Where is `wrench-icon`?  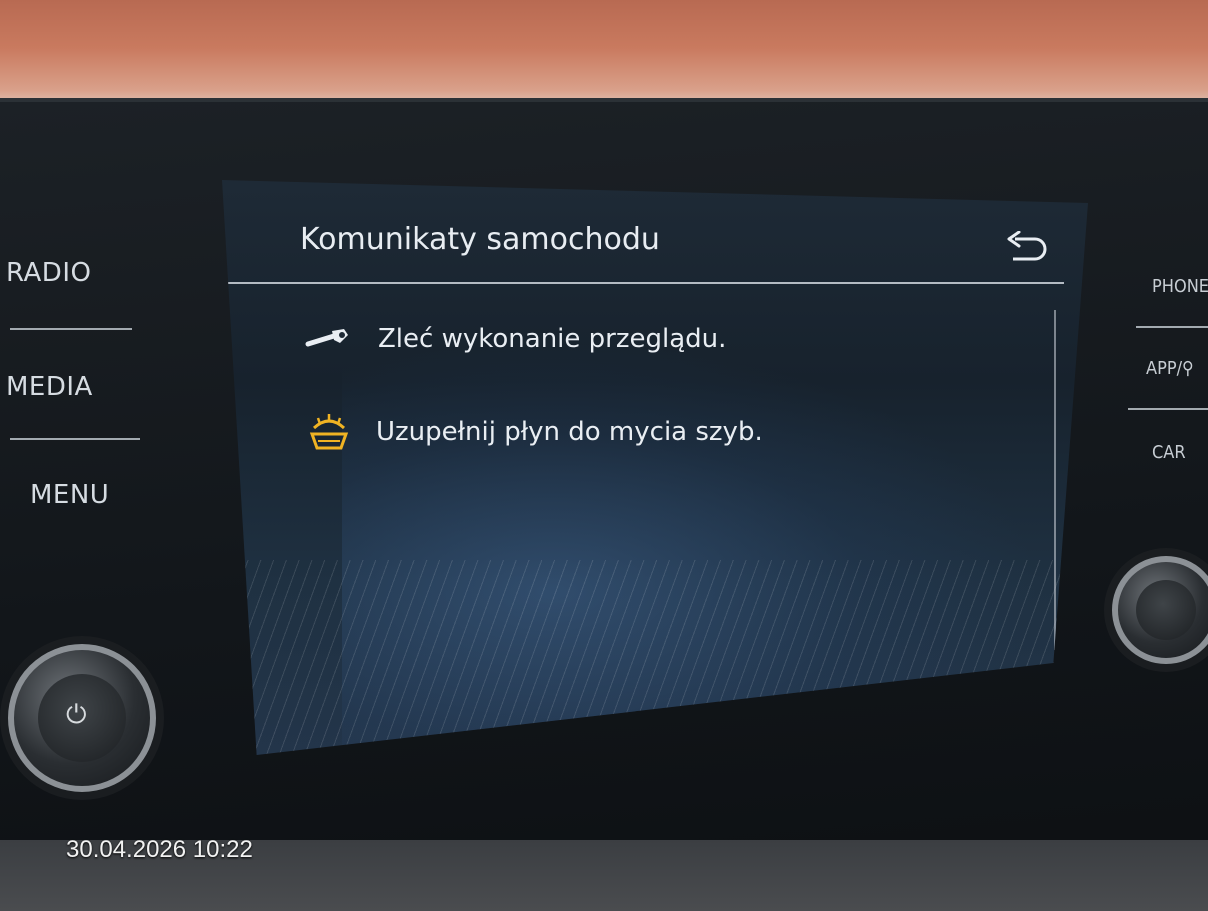 wrench-icon is located at coordinates (326, 338).